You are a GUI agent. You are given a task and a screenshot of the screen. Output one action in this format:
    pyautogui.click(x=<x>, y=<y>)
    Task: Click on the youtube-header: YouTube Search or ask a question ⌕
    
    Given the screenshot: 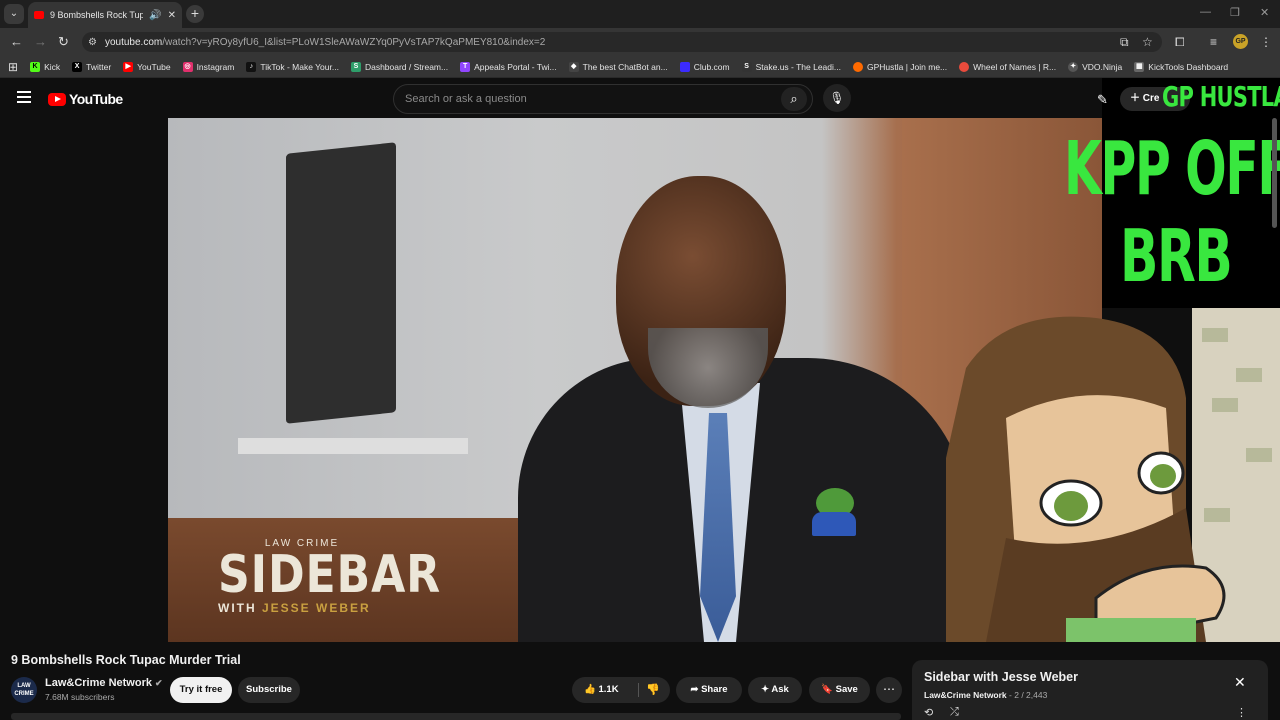 What is the action you would take?
    pyautogui.click(x=640, y=98)
    